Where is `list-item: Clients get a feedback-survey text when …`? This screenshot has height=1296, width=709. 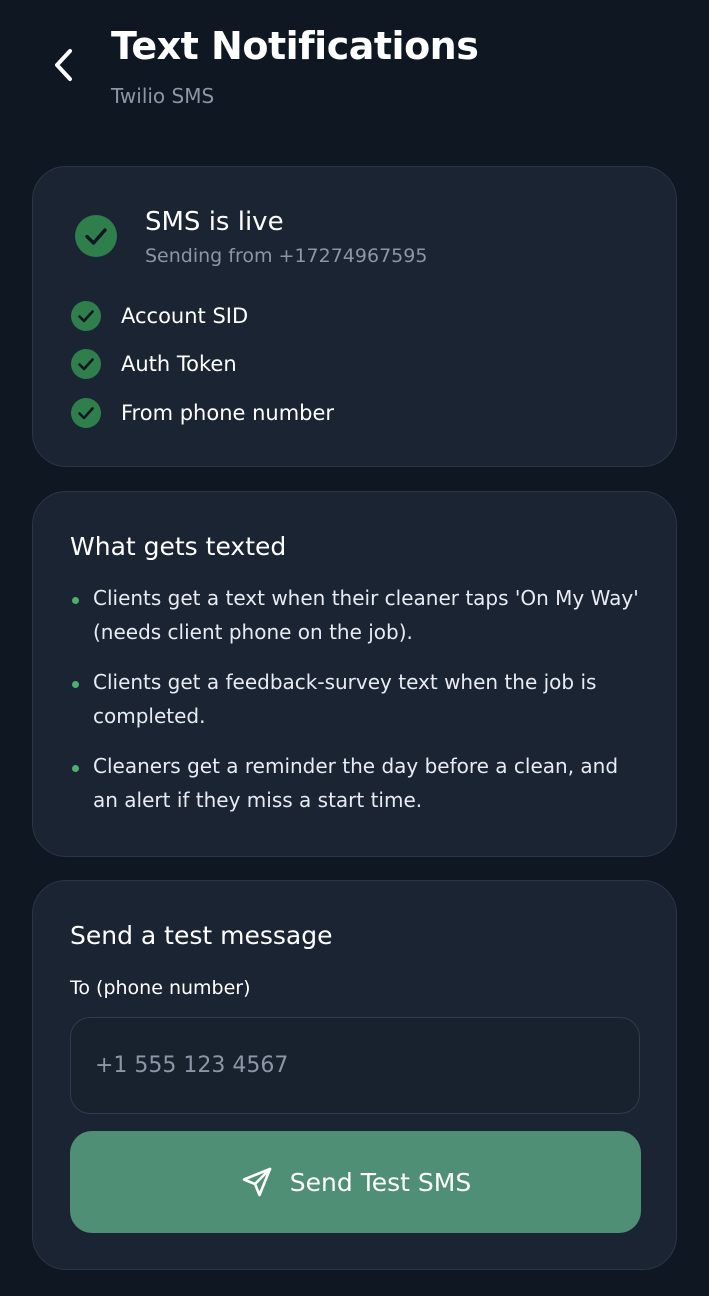 list-item: Clients get a feedback-survey text when … is located at coordinates (357, 699).